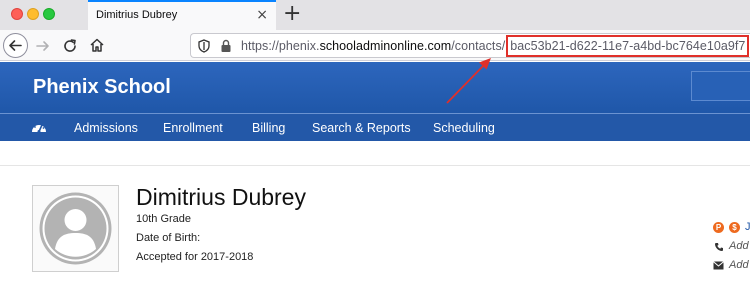 The image size is (750, 292). I want to click on menu-enrollment: Enrollment, so click(193, 128).